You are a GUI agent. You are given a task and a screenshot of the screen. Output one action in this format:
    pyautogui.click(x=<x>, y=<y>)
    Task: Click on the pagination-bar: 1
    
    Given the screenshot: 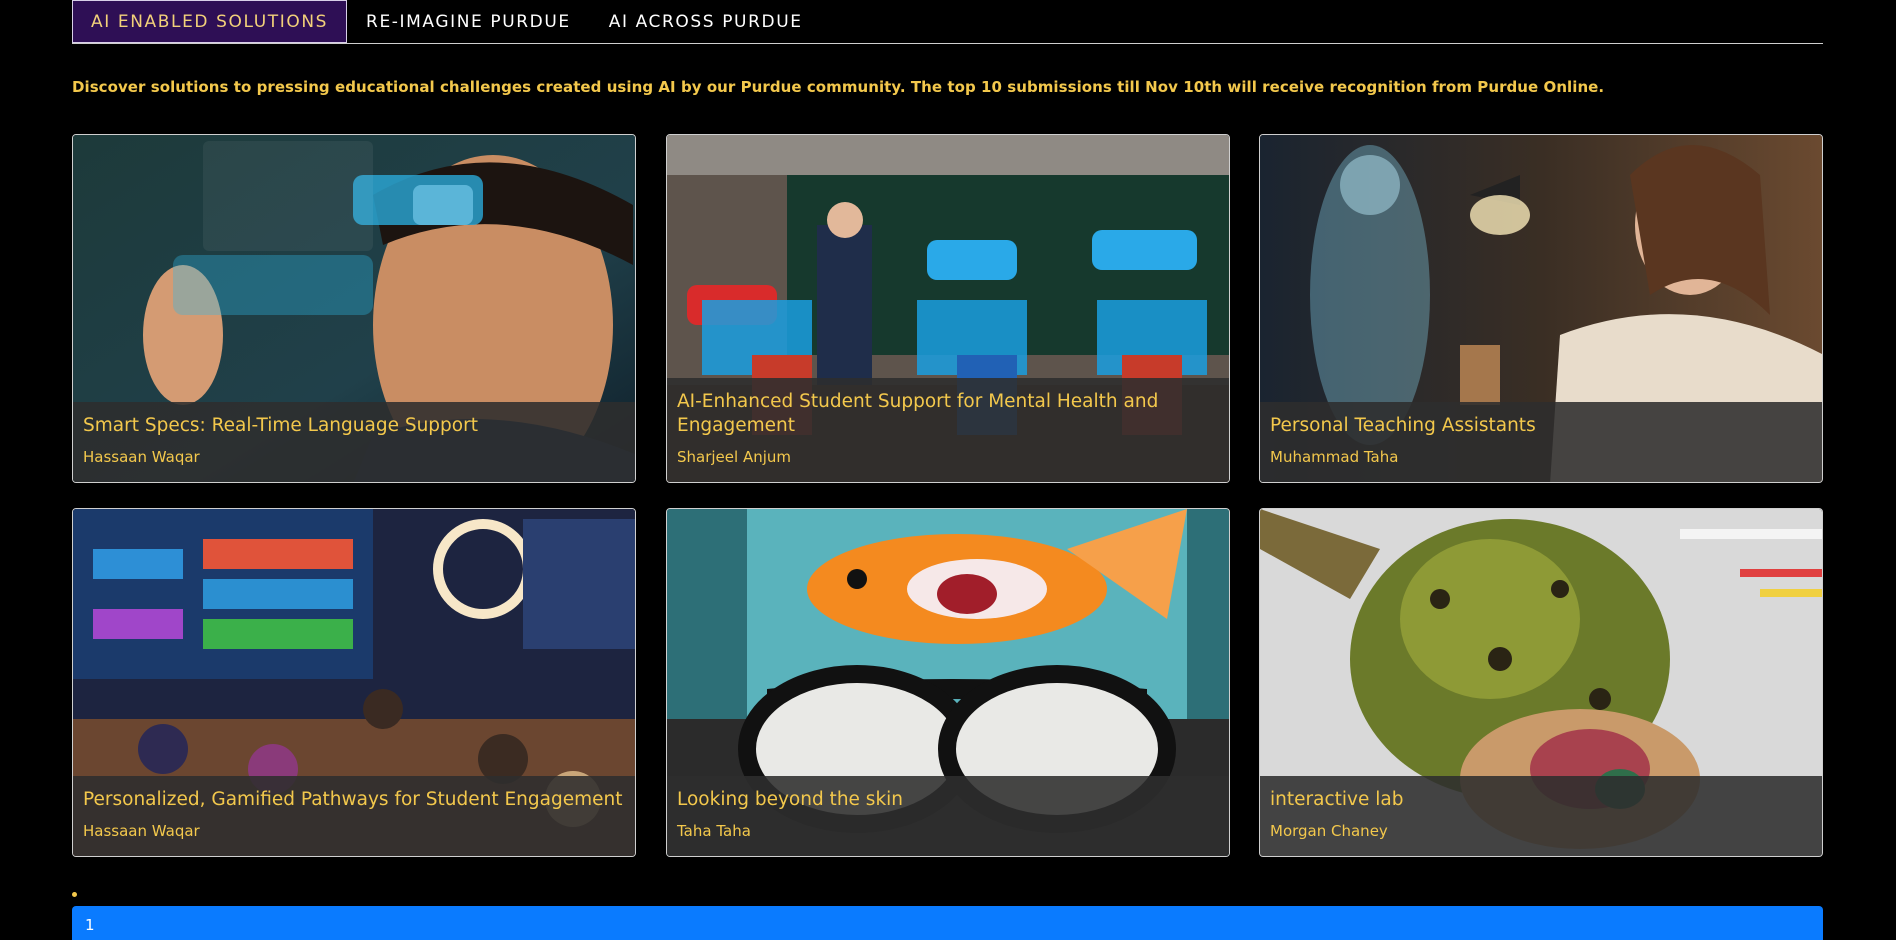 What is the action you would take?
    pyautogui.click(x=947, y=923)
    